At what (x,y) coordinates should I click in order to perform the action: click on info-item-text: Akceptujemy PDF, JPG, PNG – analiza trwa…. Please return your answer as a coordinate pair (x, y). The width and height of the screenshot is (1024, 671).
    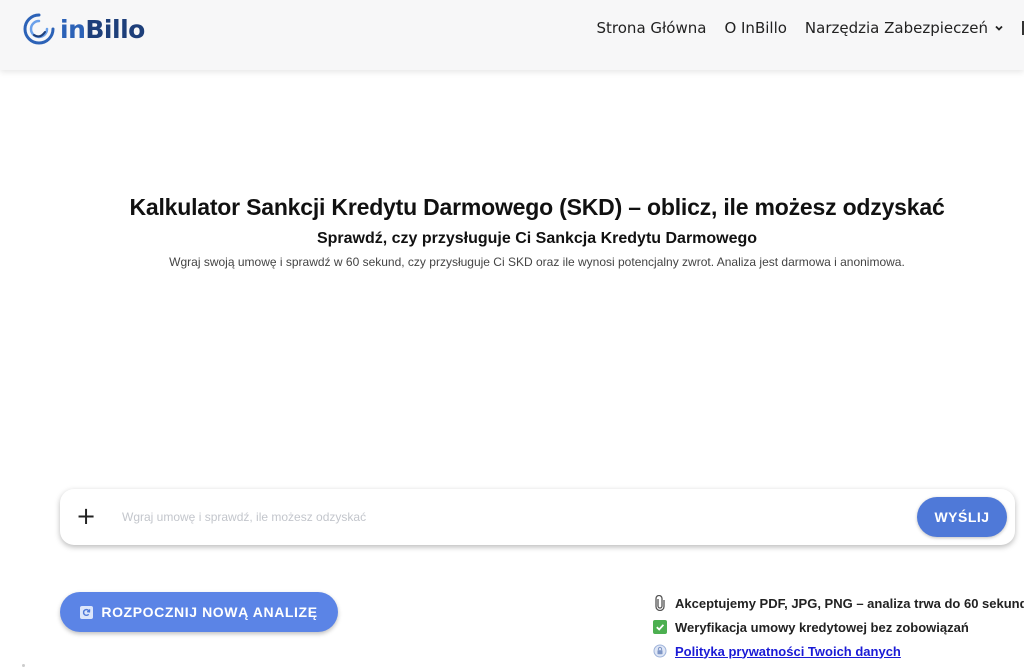
    Looking at the image, I should click on (849, 603).